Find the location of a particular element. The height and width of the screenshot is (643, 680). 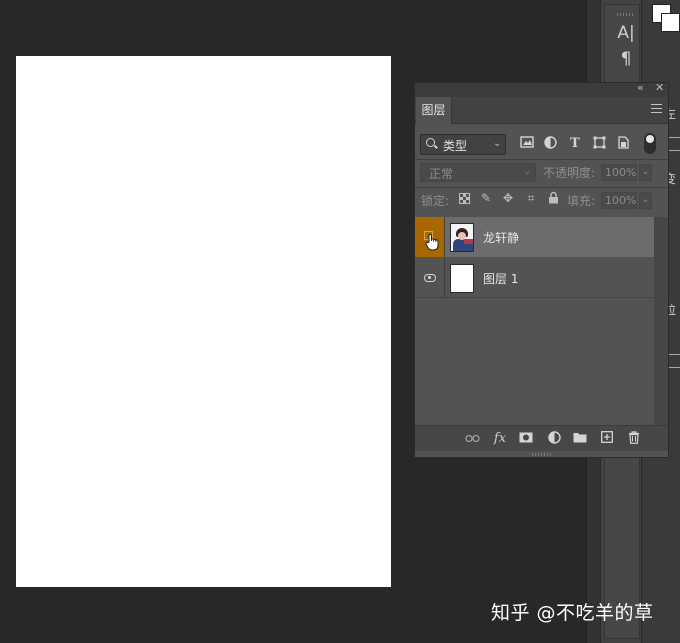

lock-position-icon: ✥ is located at coordinates (508, 198).